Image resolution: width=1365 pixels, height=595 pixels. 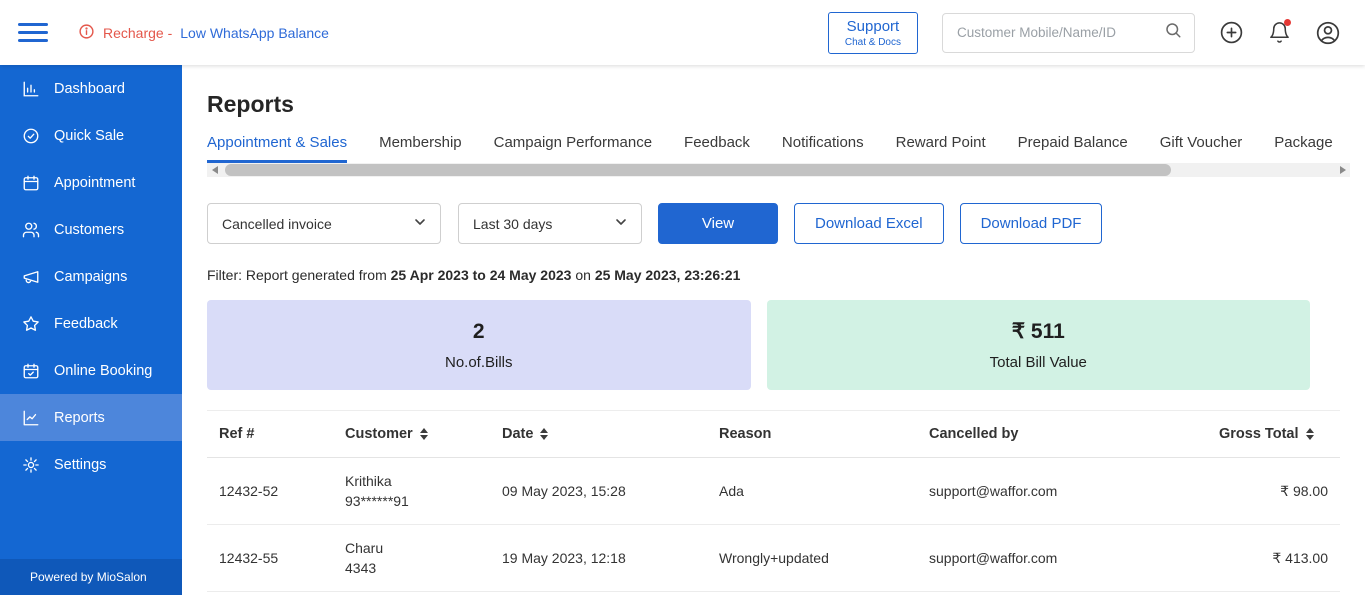 What do you see at coordinates (1287, 22) in the screenshot?
I see `notification-badge` at bounding box center [1287, 22].